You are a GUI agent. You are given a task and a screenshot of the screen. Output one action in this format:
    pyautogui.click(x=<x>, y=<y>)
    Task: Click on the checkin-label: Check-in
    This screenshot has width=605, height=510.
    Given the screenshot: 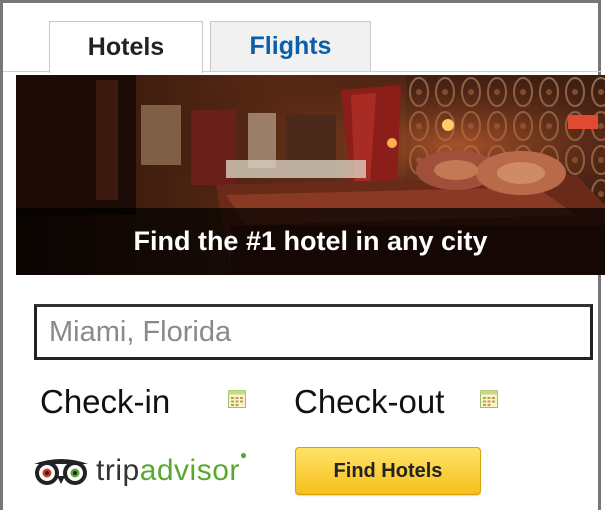 What is the action you would take?
    pyautogui.click(x=105, y=401)
    